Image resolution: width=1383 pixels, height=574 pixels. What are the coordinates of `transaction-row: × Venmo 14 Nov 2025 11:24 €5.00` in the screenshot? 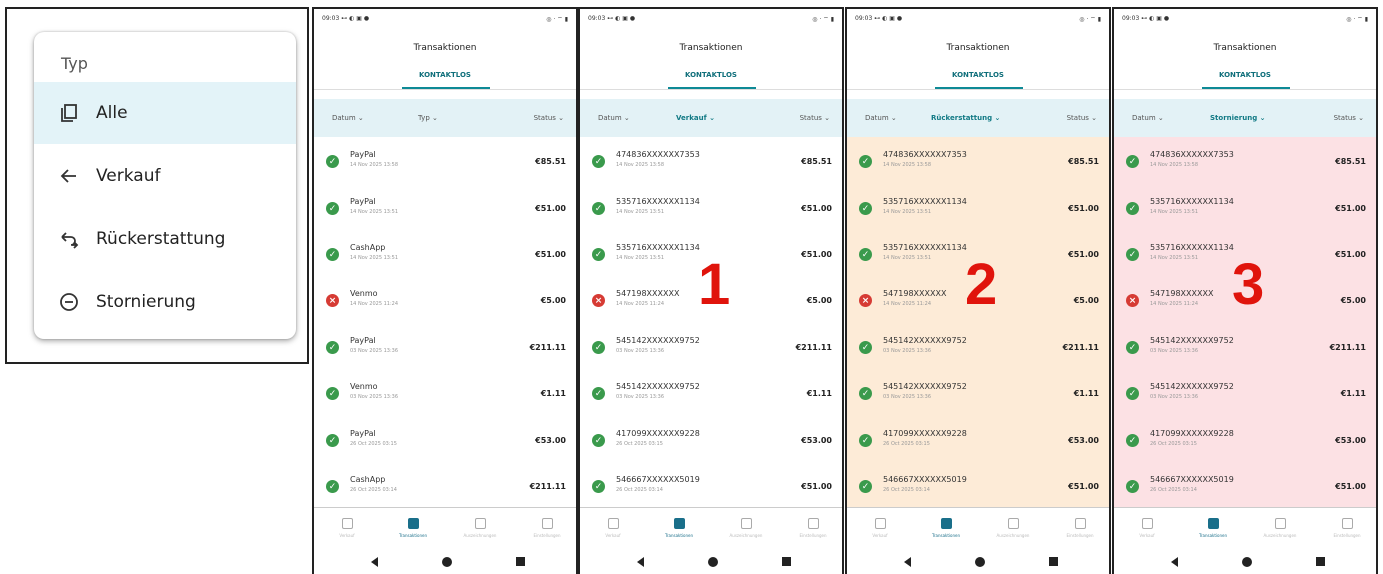 It's located at (445, 303).